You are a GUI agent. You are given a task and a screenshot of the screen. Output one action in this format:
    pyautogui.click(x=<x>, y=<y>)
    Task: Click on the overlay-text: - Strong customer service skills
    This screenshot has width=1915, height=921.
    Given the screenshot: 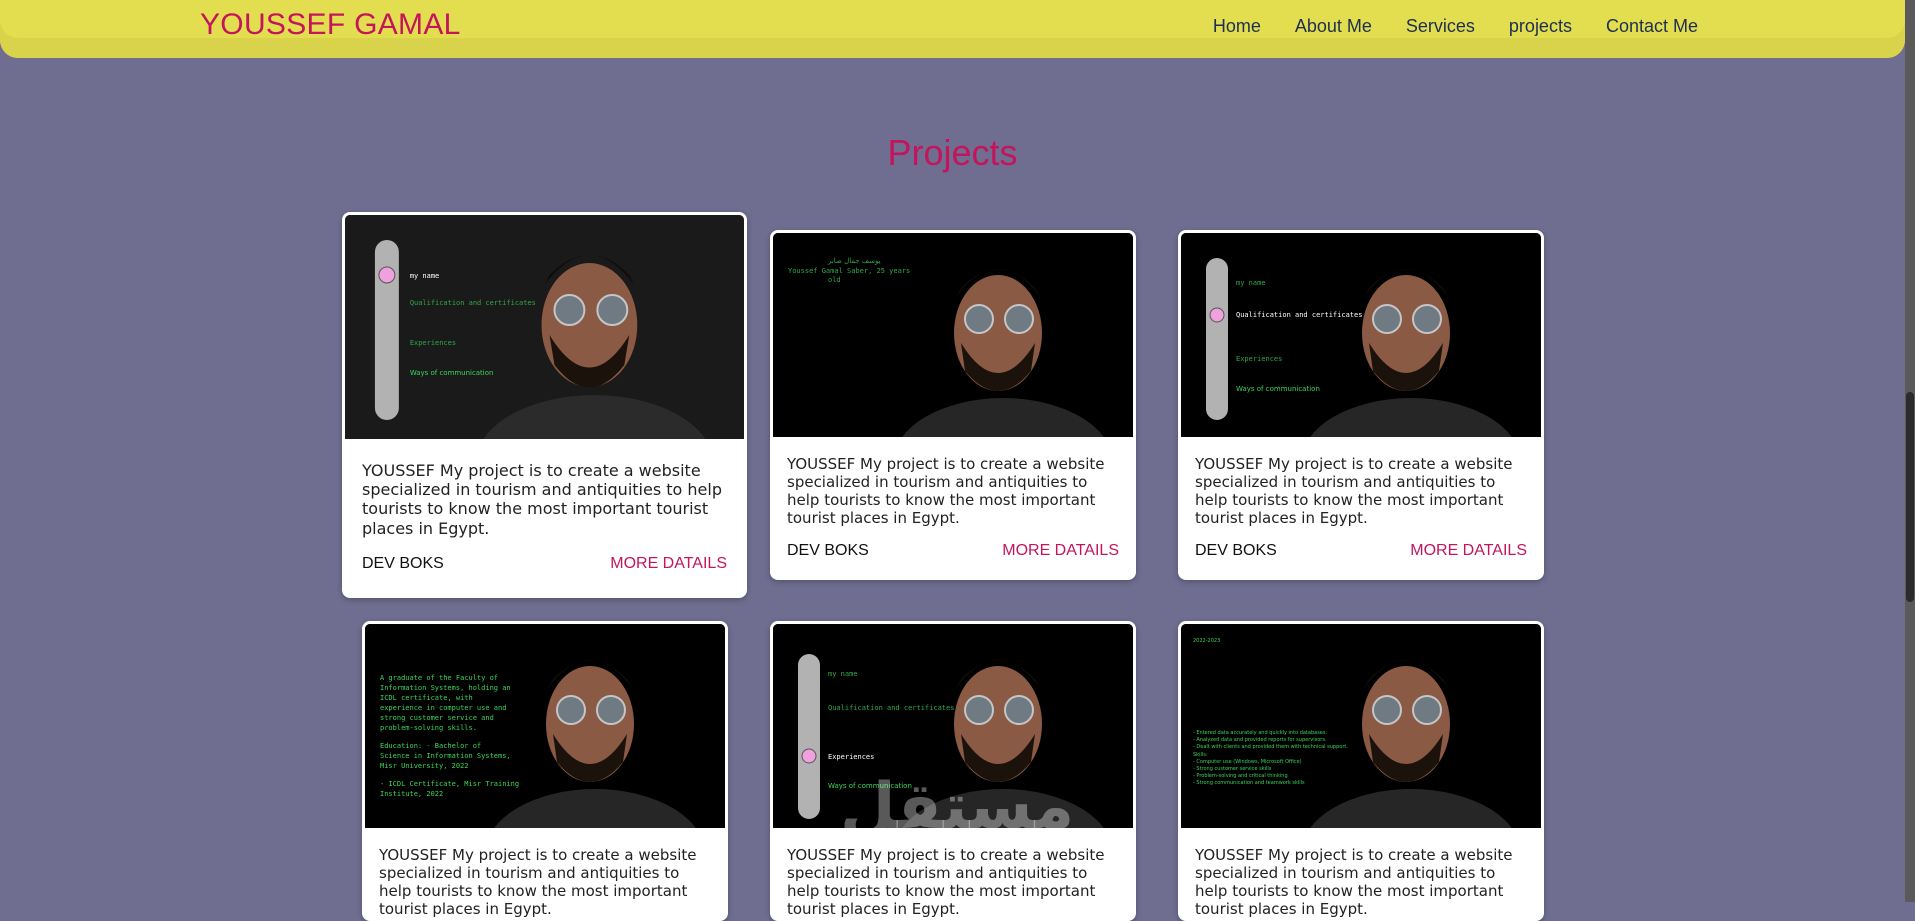 What is the action you would take?
    pyautogui.click(x=1232, y=769)
    